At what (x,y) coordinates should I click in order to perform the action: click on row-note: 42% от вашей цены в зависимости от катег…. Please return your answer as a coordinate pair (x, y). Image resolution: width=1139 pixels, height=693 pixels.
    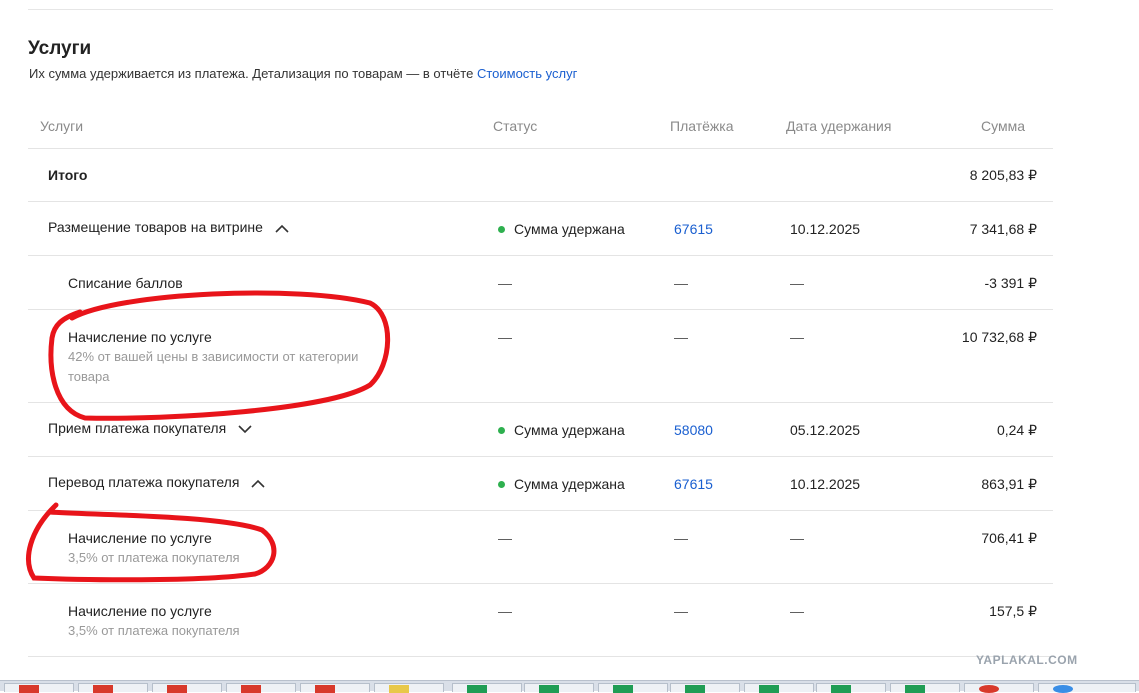
    Looking at the image, I should click on (213, 356).